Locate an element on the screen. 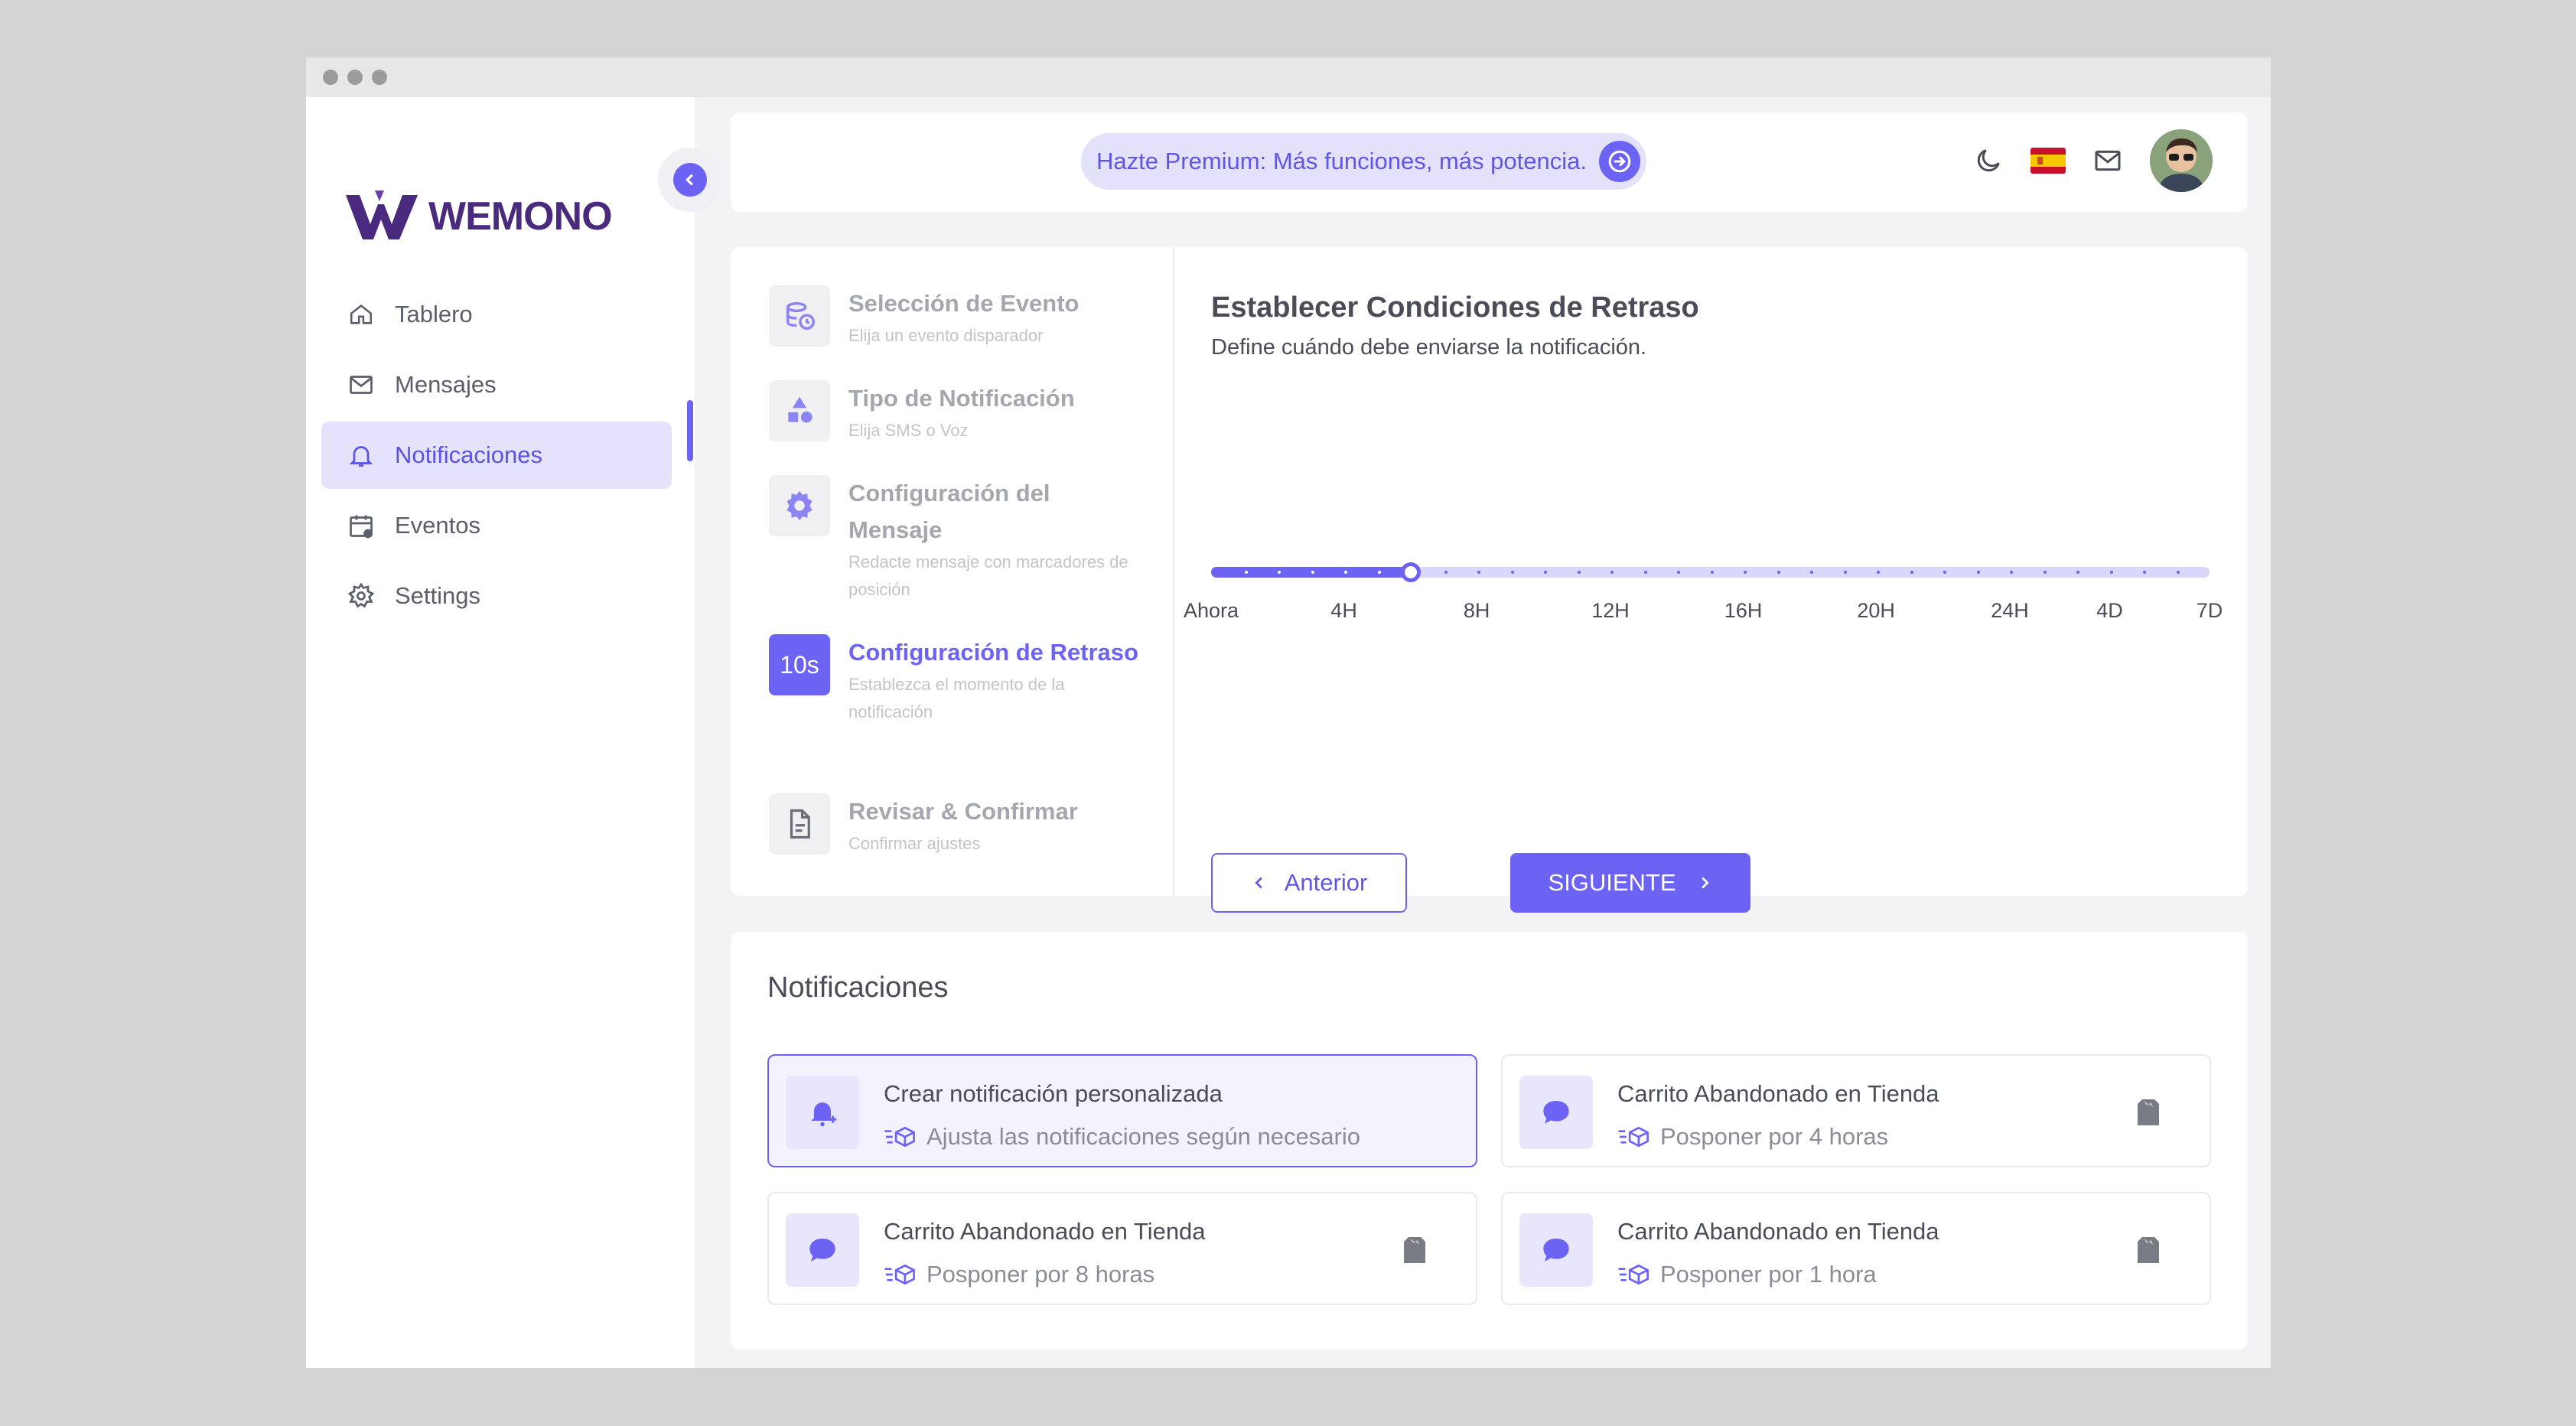 The height and width of the screenshot is (1426, 2576). arrow-right-circle-icon is located at coordinates (1619, 161).